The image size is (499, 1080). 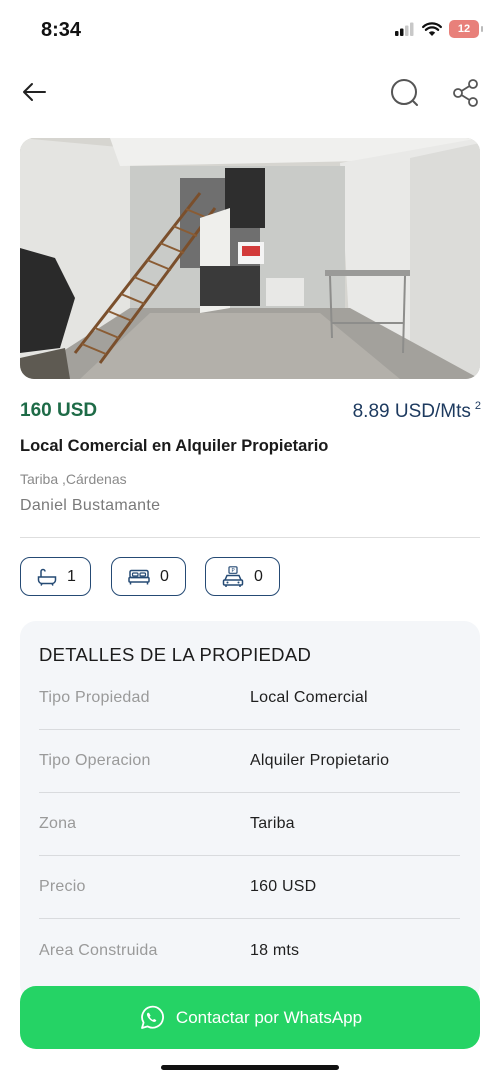 I want to click on share-button, so click(x=466, y=93).